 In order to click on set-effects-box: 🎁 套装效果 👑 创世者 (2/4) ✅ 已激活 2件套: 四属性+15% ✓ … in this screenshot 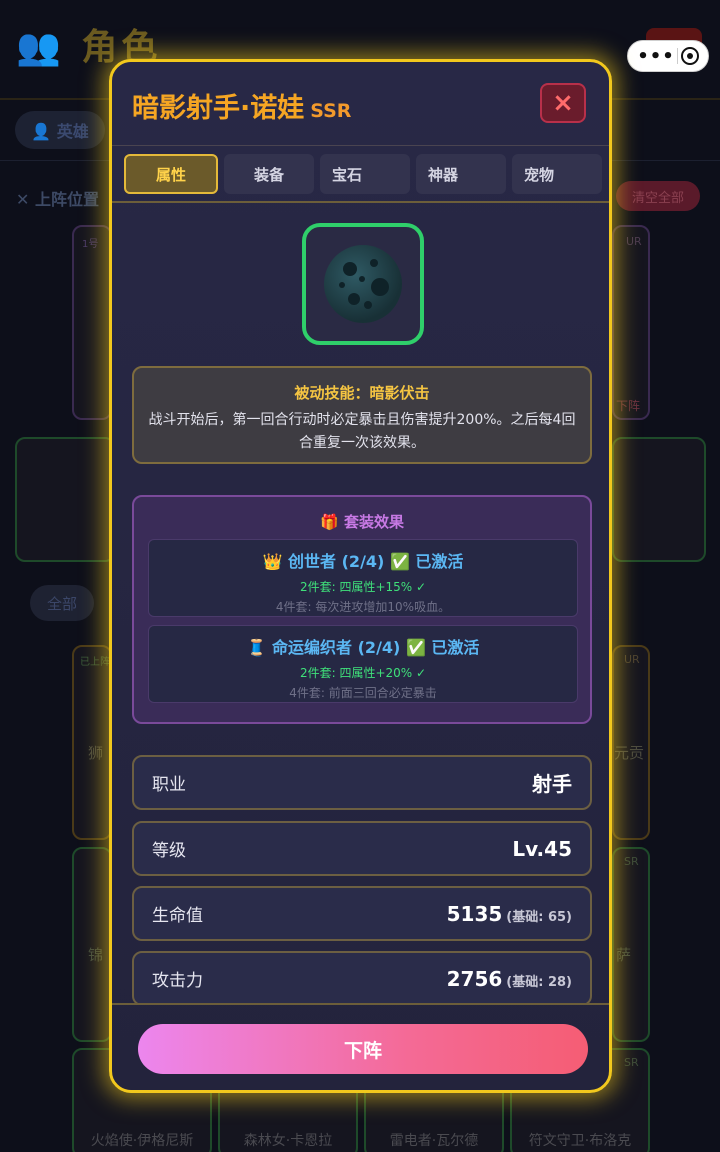, I will do `click(362, 609)`.